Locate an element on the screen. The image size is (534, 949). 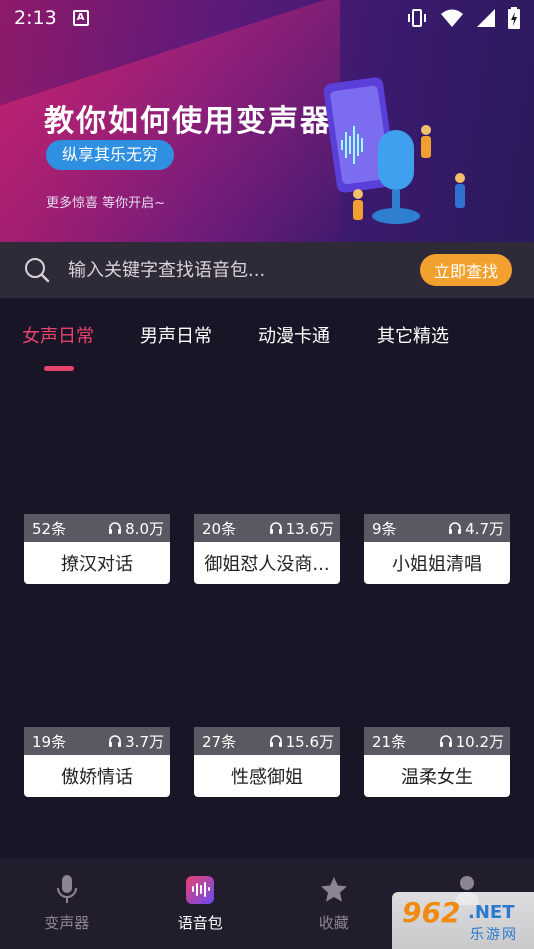
card-plays: 3.7万 is located at coordinates (144, 741).